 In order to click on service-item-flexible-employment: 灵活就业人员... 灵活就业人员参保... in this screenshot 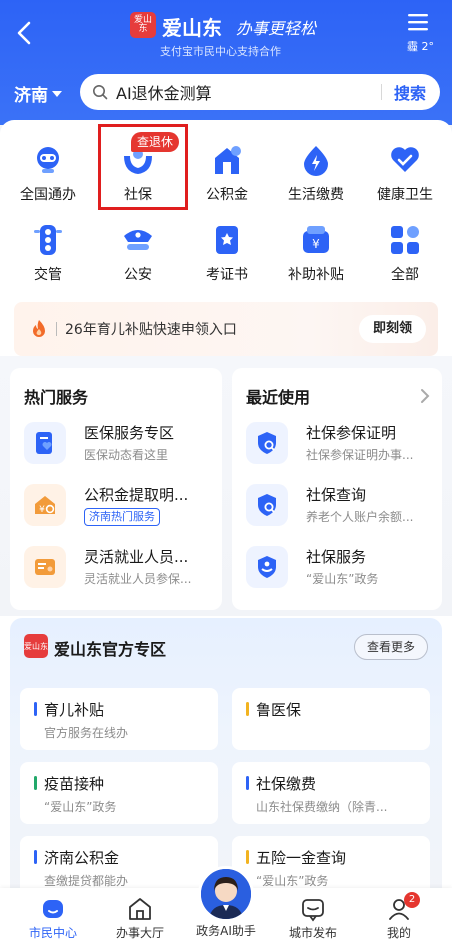, I will do `click(124, 571)`.